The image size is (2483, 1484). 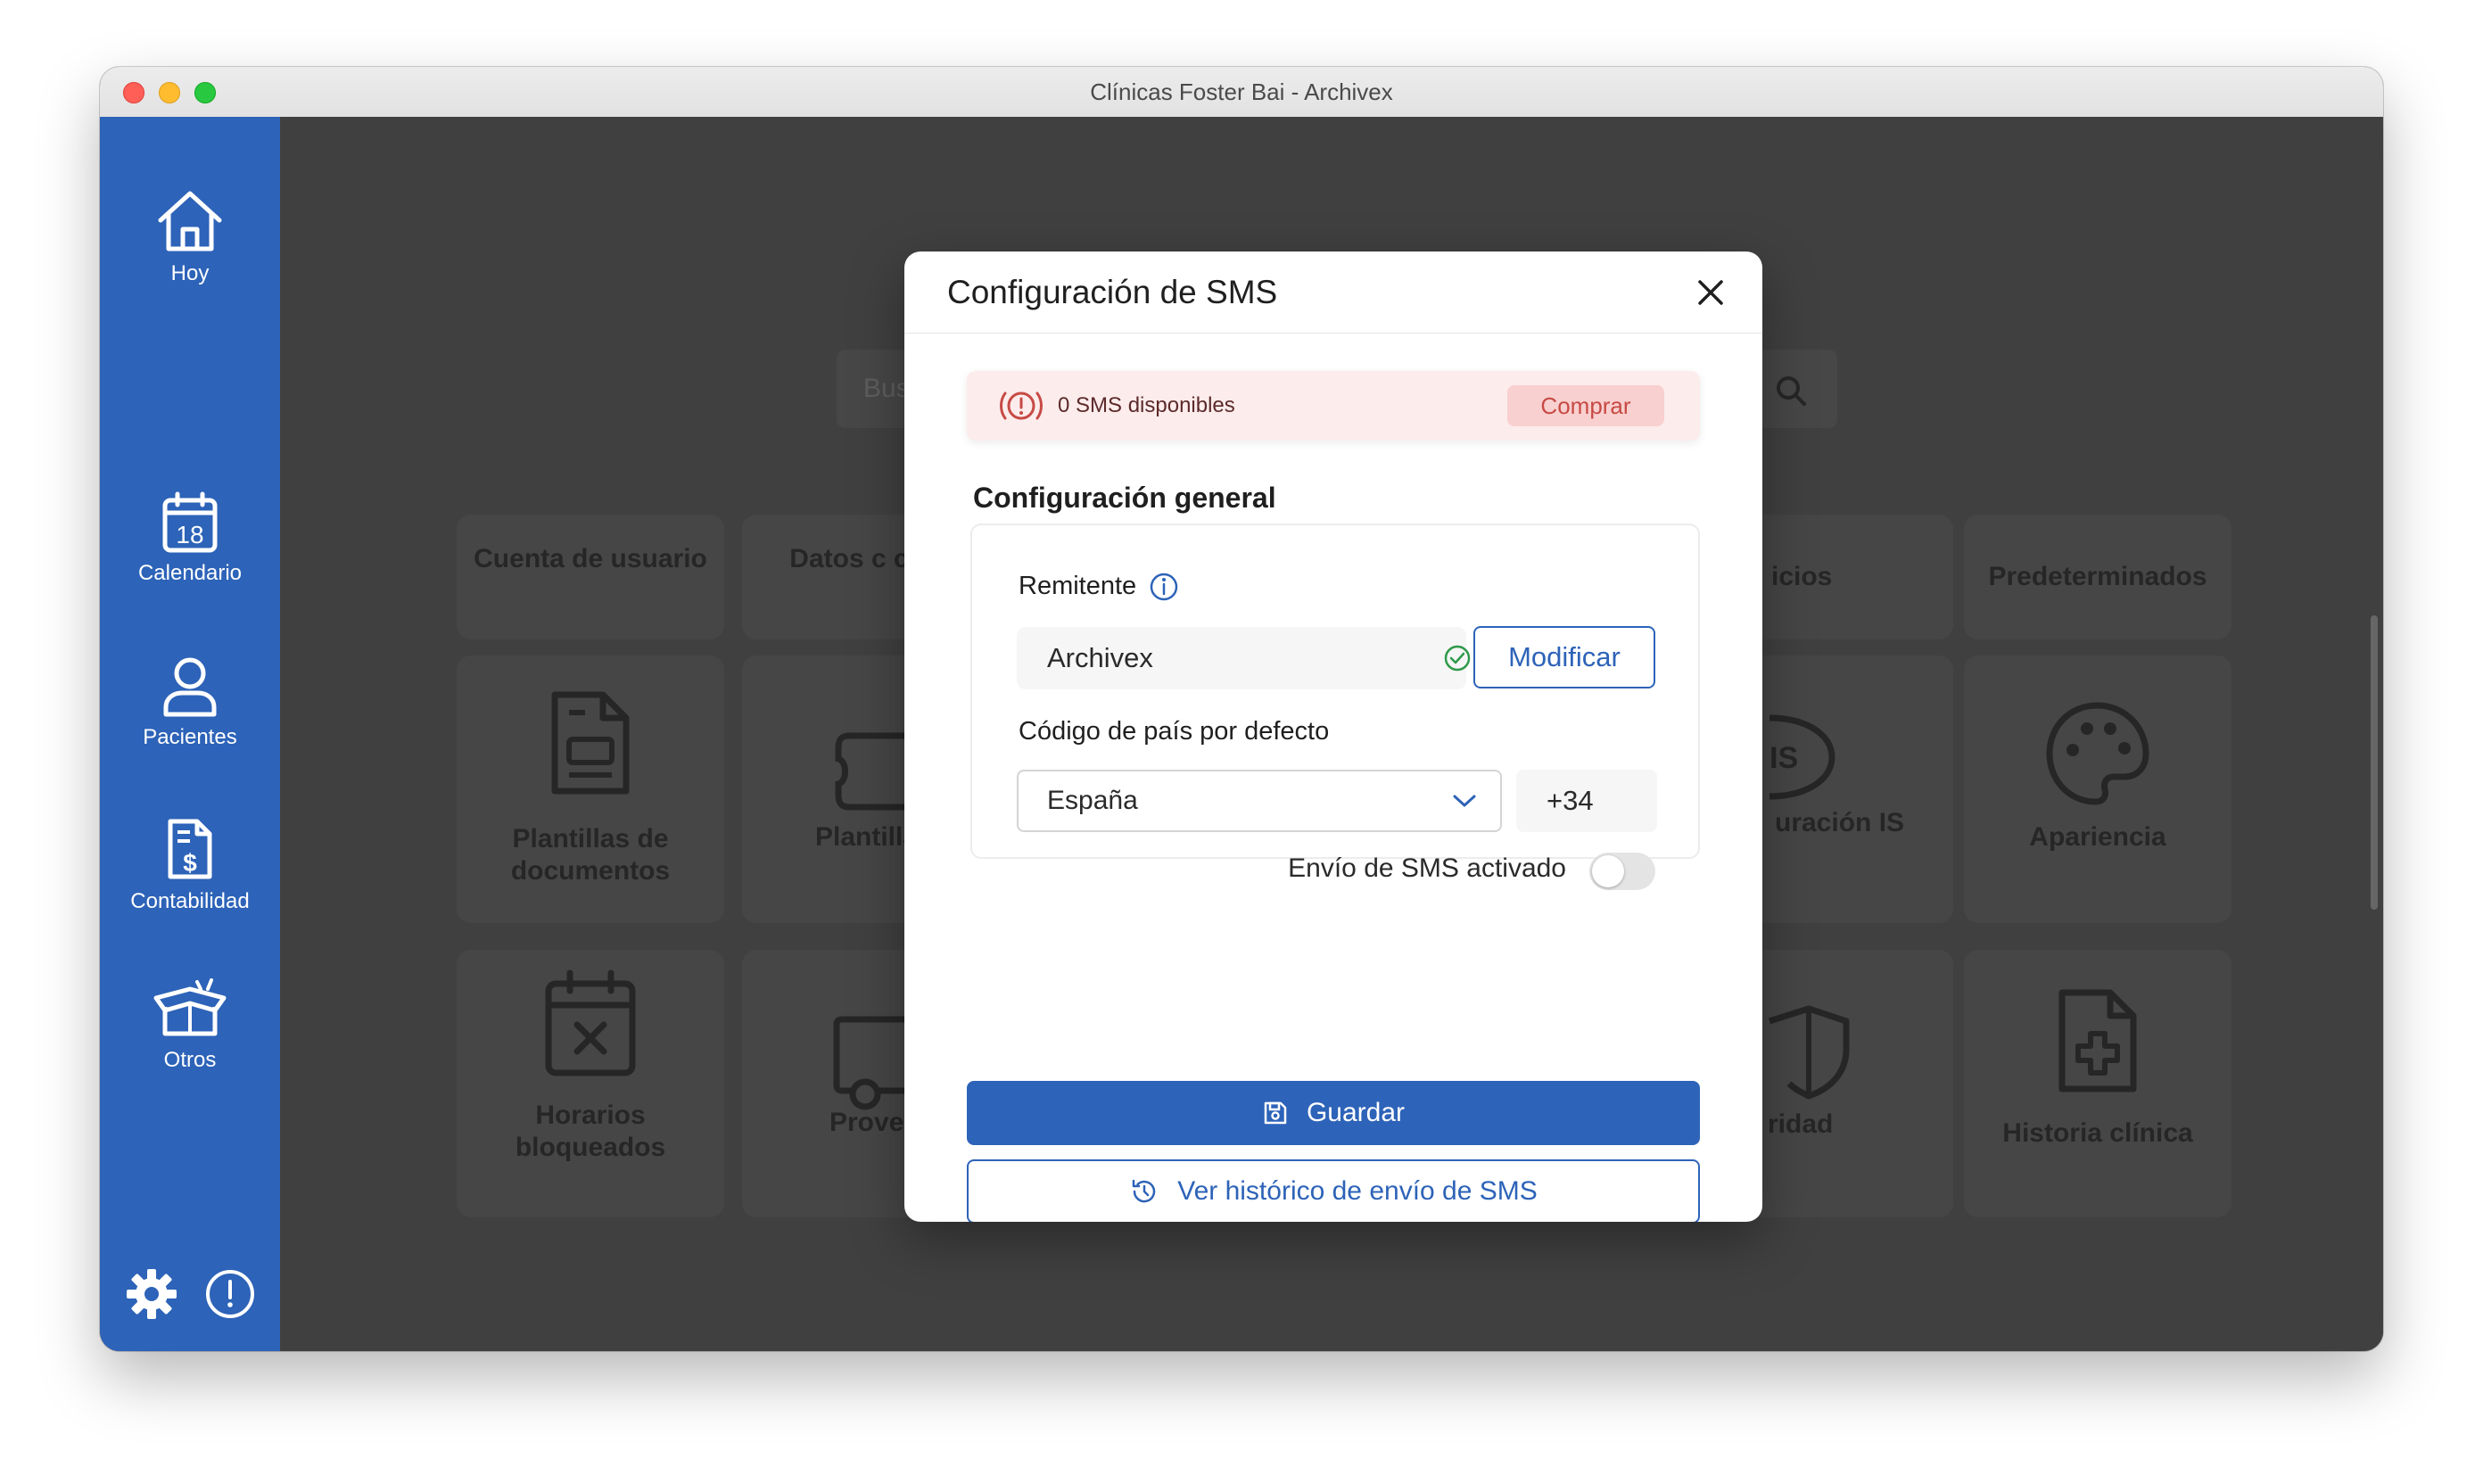 I want to click on save-button: Guardar, so click(x=1334, y=1113).